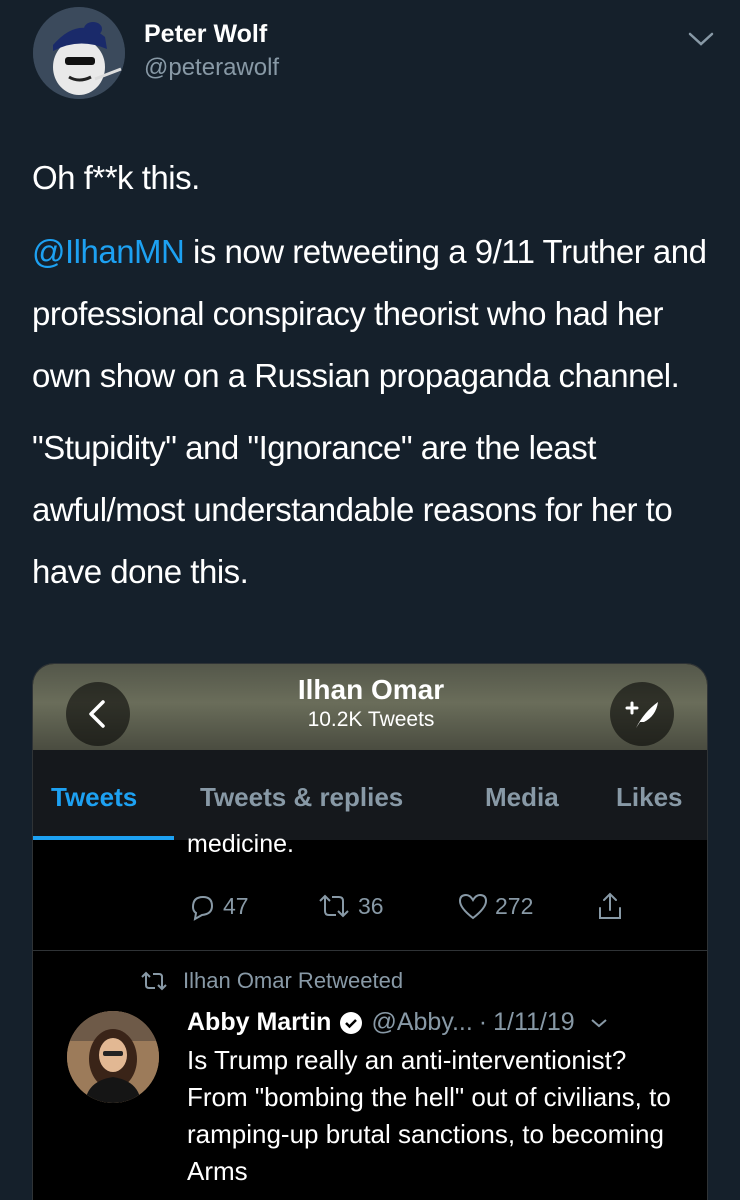 The width and height of the screenshot is (740, 1200). What do you see at coordinates (610, 905) in the screenshot?
I see `share-icon` at bounding box center [610, 905].